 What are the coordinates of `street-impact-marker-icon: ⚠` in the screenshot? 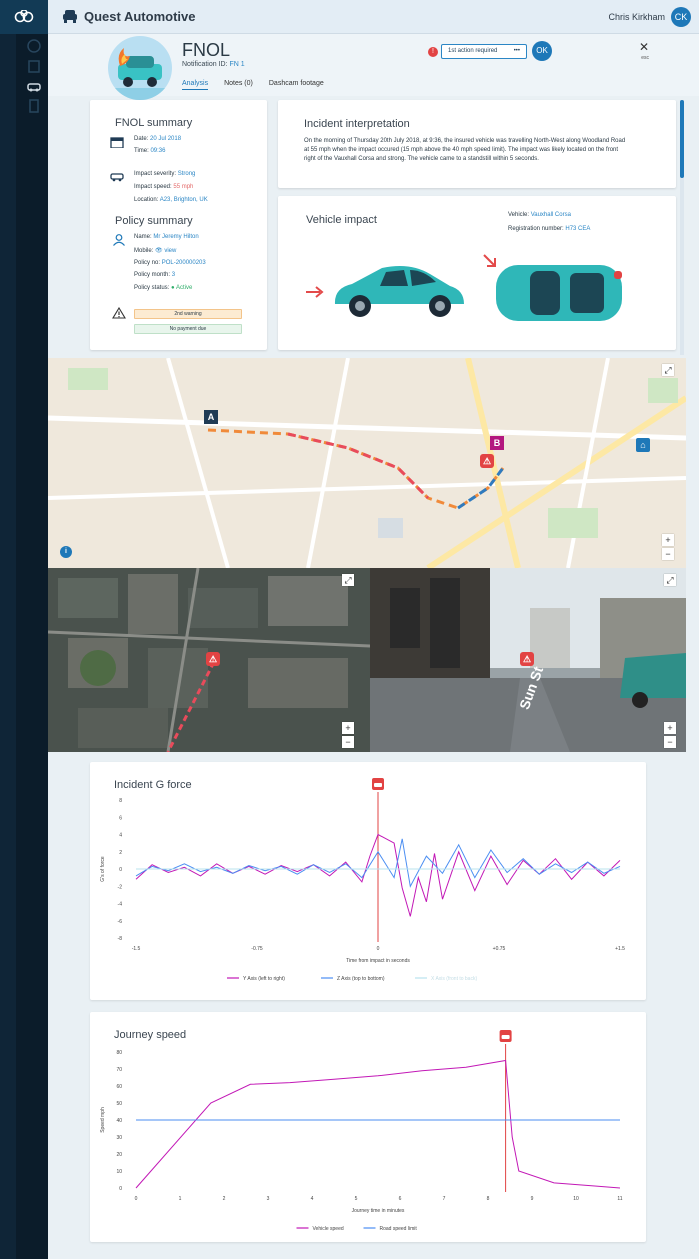 It's located at (527, 659).